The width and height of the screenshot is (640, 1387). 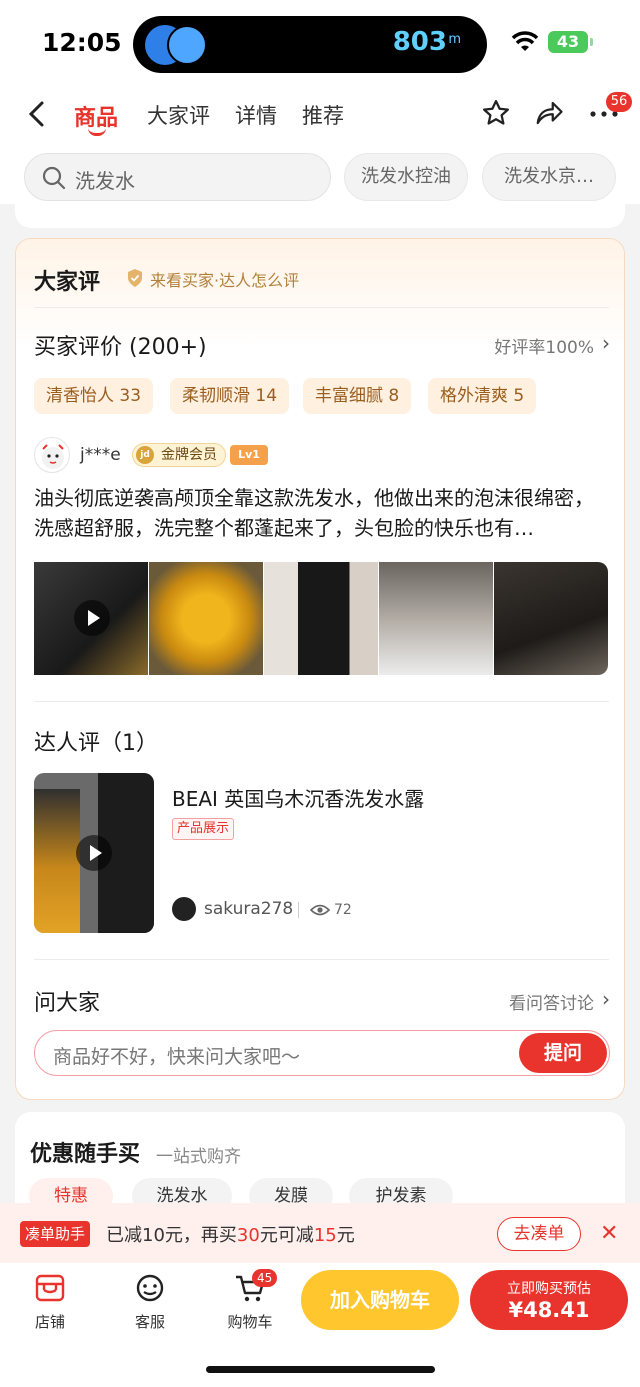 I want to click on battery-nub, so click(x=591, y=42).